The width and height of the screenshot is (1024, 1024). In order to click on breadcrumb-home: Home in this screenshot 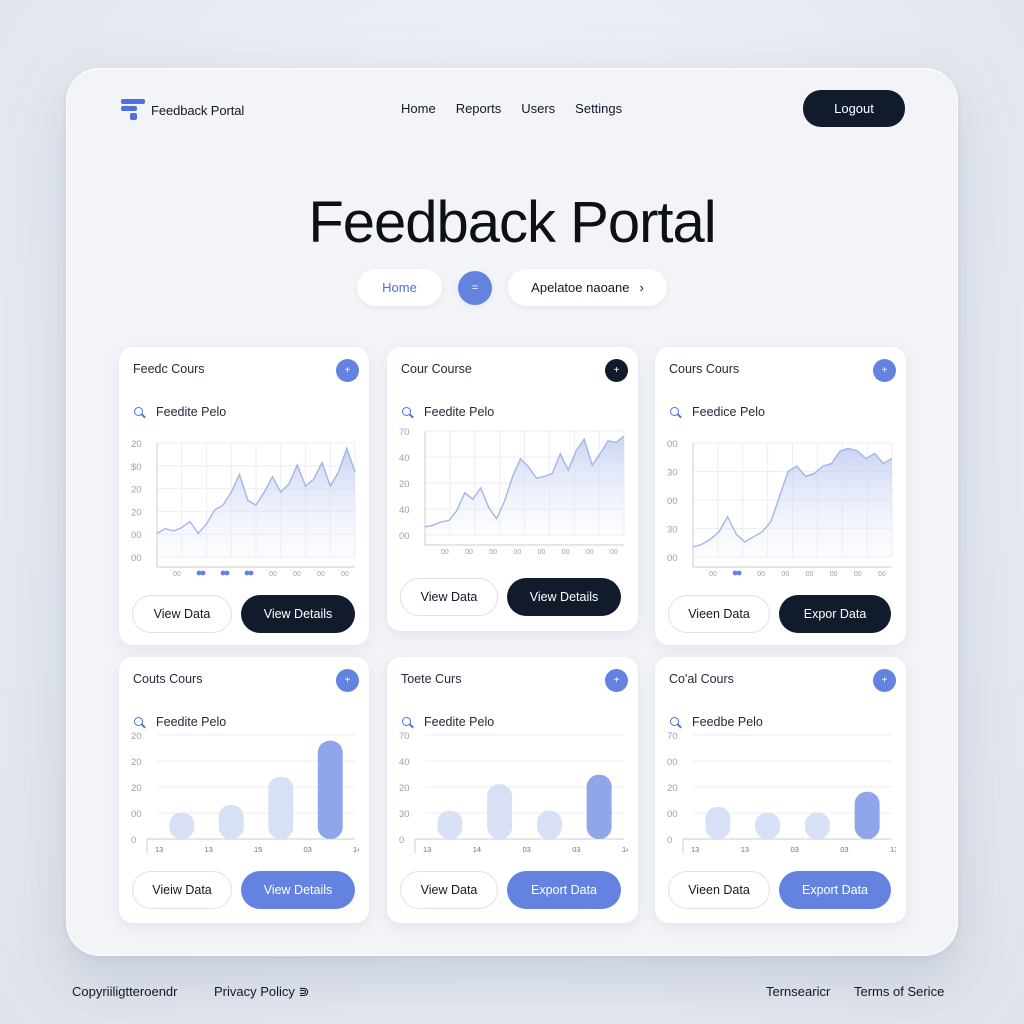, I will do `click(399, 287)`.